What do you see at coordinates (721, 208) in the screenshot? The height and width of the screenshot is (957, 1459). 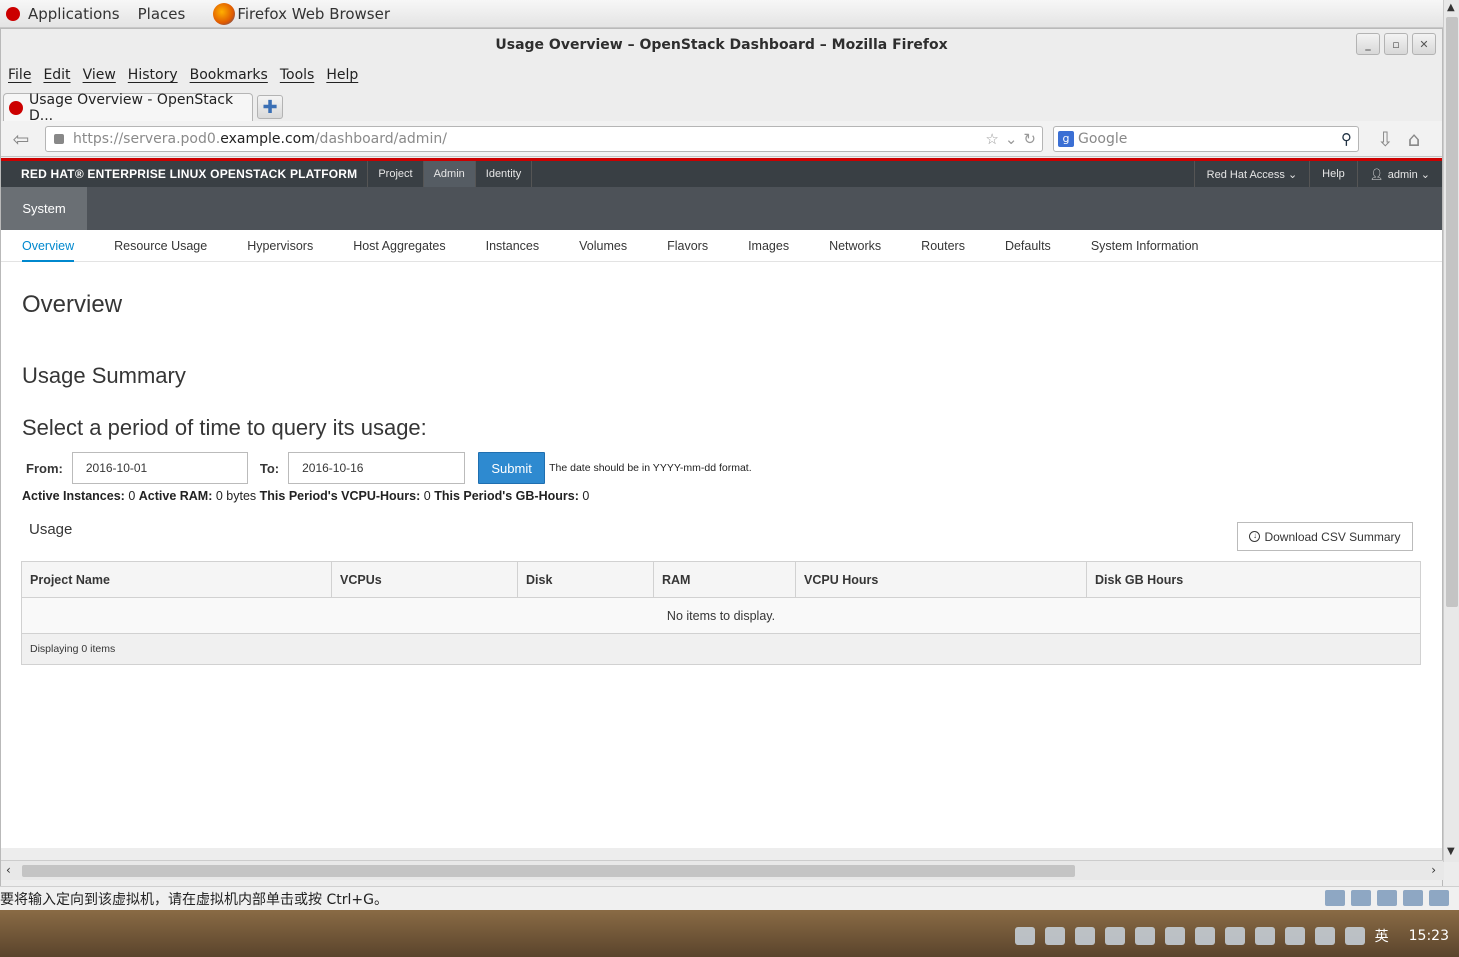 I see `panel-group-bar: System` at bounding box center [721, 208].